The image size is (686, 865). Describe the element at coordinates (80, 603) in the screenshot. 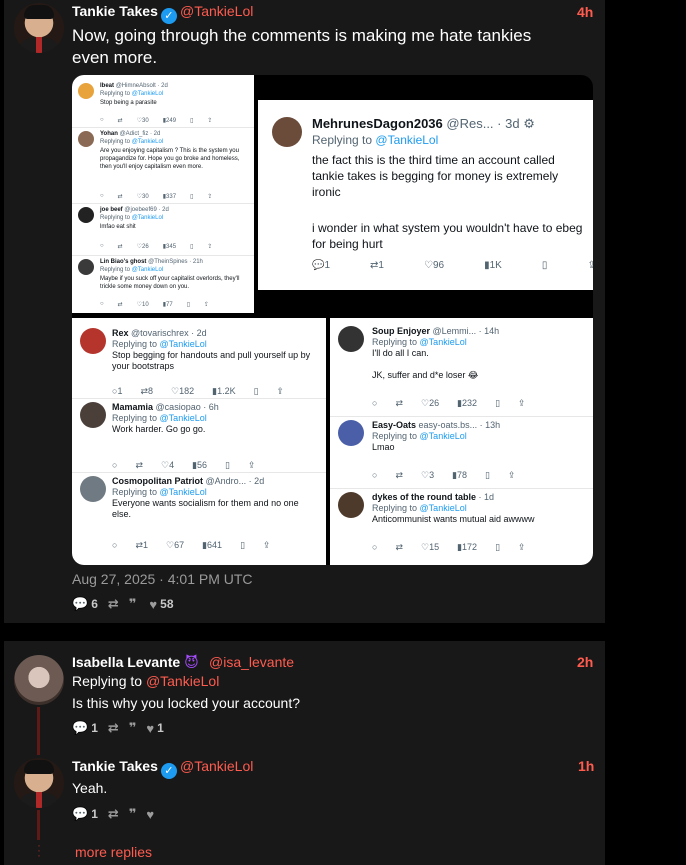

I see `comment-icon: 💬` at that location.